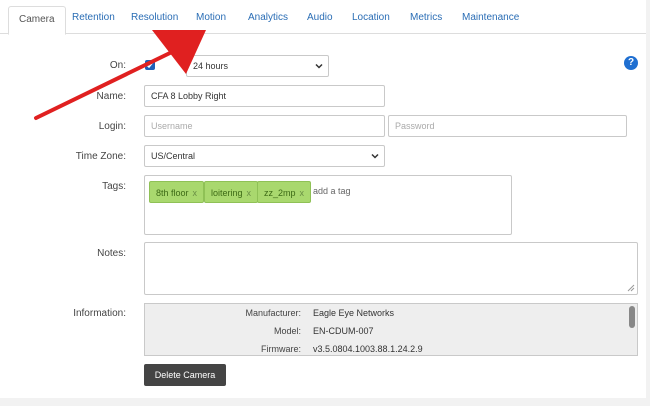  Describe the element at coordinates (280, 193) in the screenshot. I see `tag-chip-label: zz_2mp` at that location.